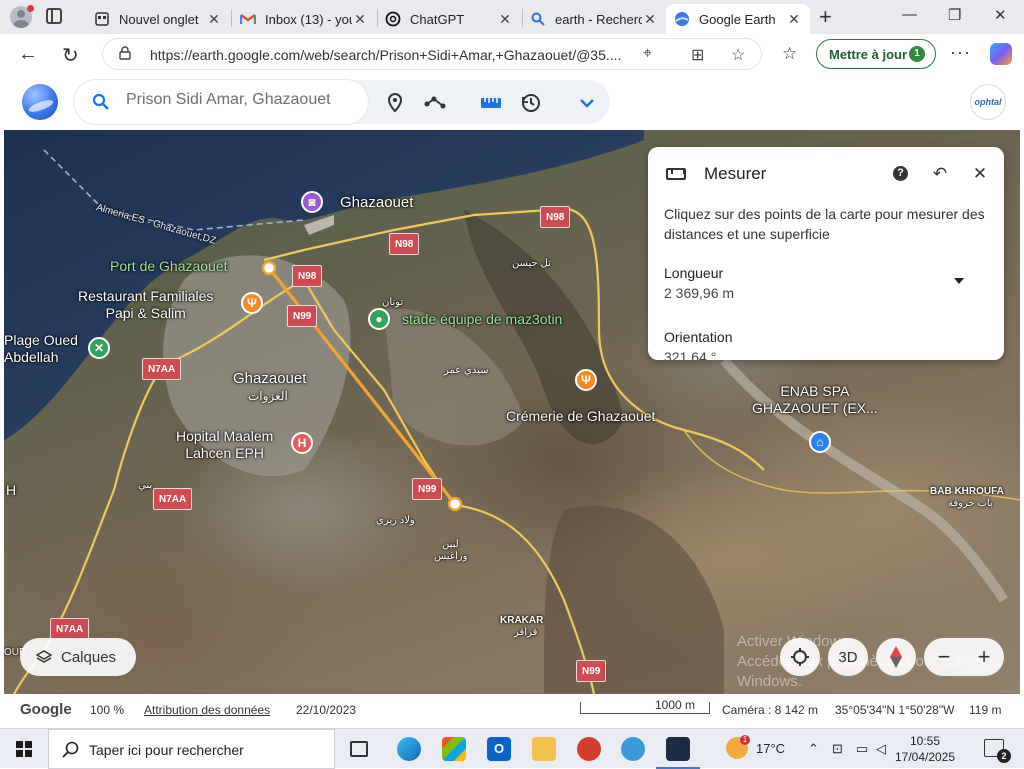  I want to click on tab-earth-search: earth - Recherch ✕, so click(594, 19).